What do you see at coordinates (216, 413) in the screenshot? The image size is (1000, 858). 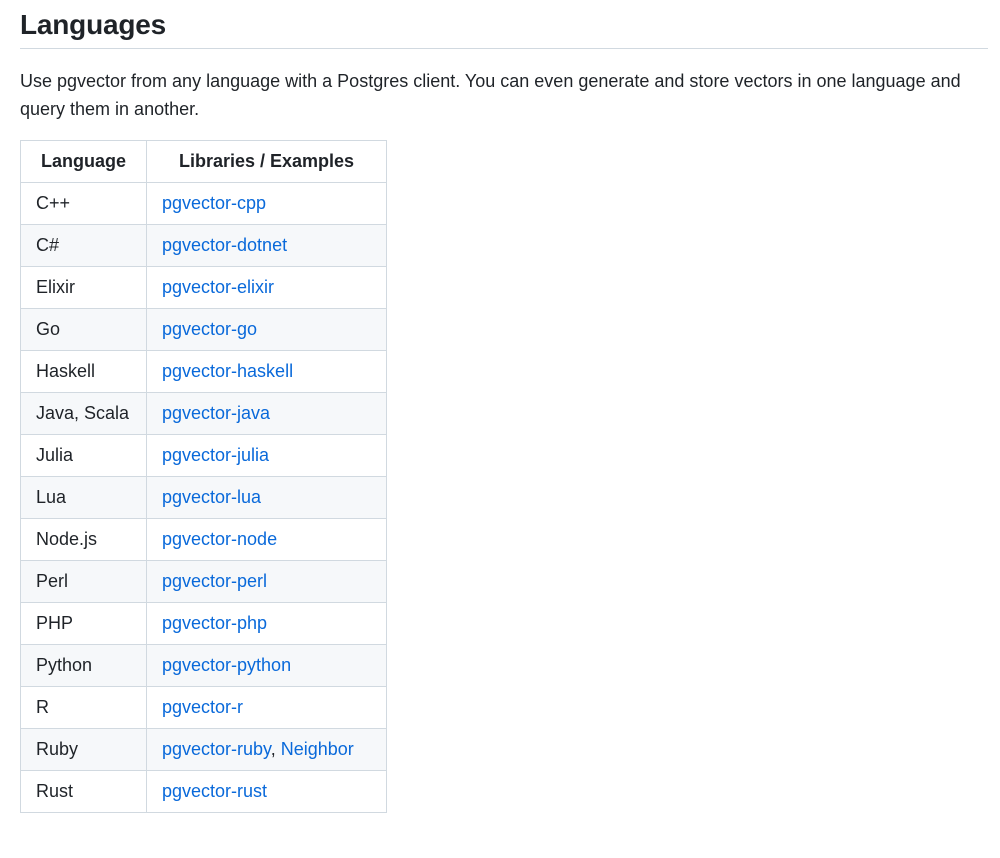 I see `library-link: pgvector-java` at bounding box center [216, 413].